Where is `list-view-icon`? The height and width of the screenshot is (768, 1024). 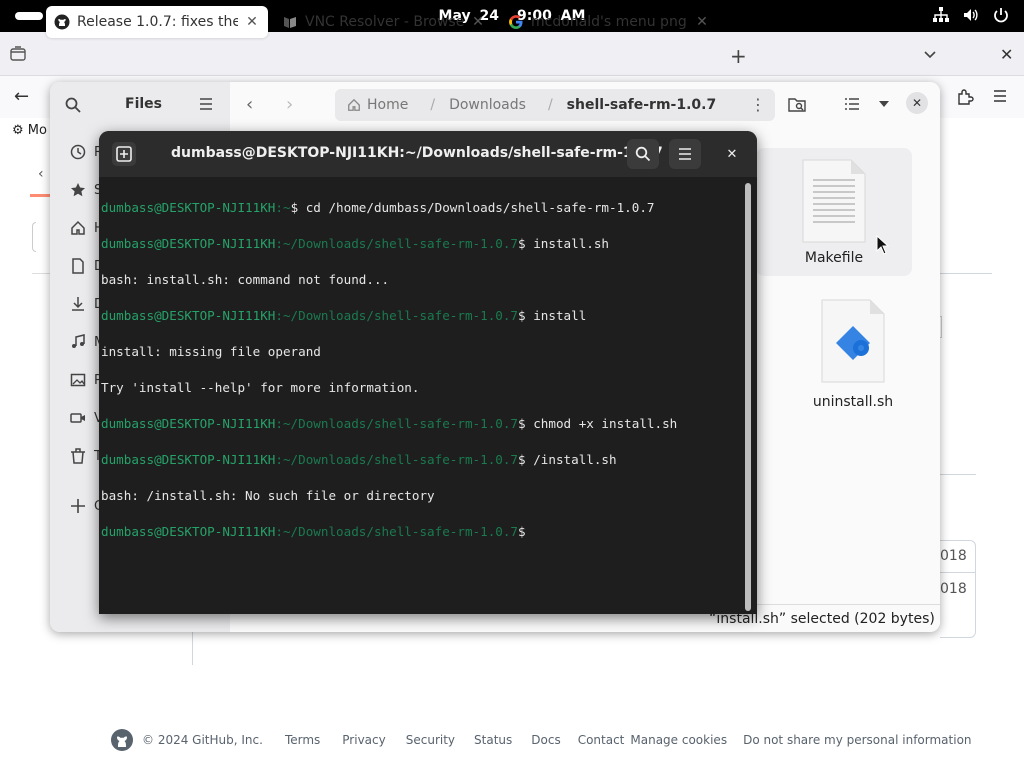 list-view-icon is located at coordinates (852, 104).